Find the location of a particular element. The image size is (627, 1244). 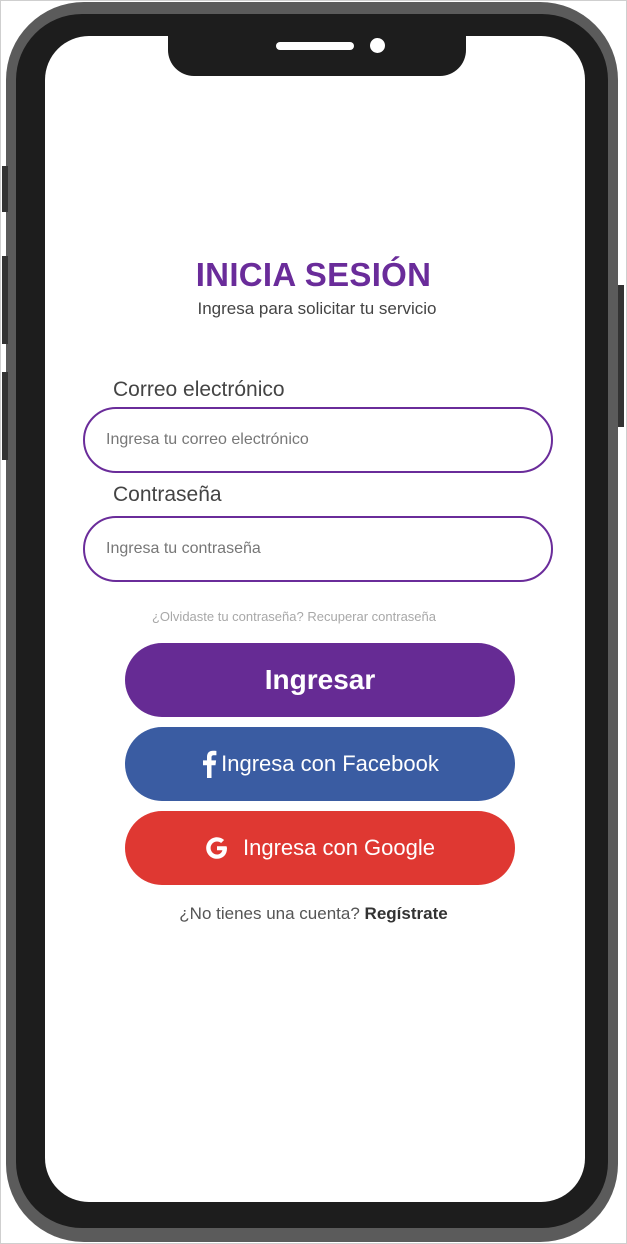

password-label: Contraseña is located at coordinates (167, 494).